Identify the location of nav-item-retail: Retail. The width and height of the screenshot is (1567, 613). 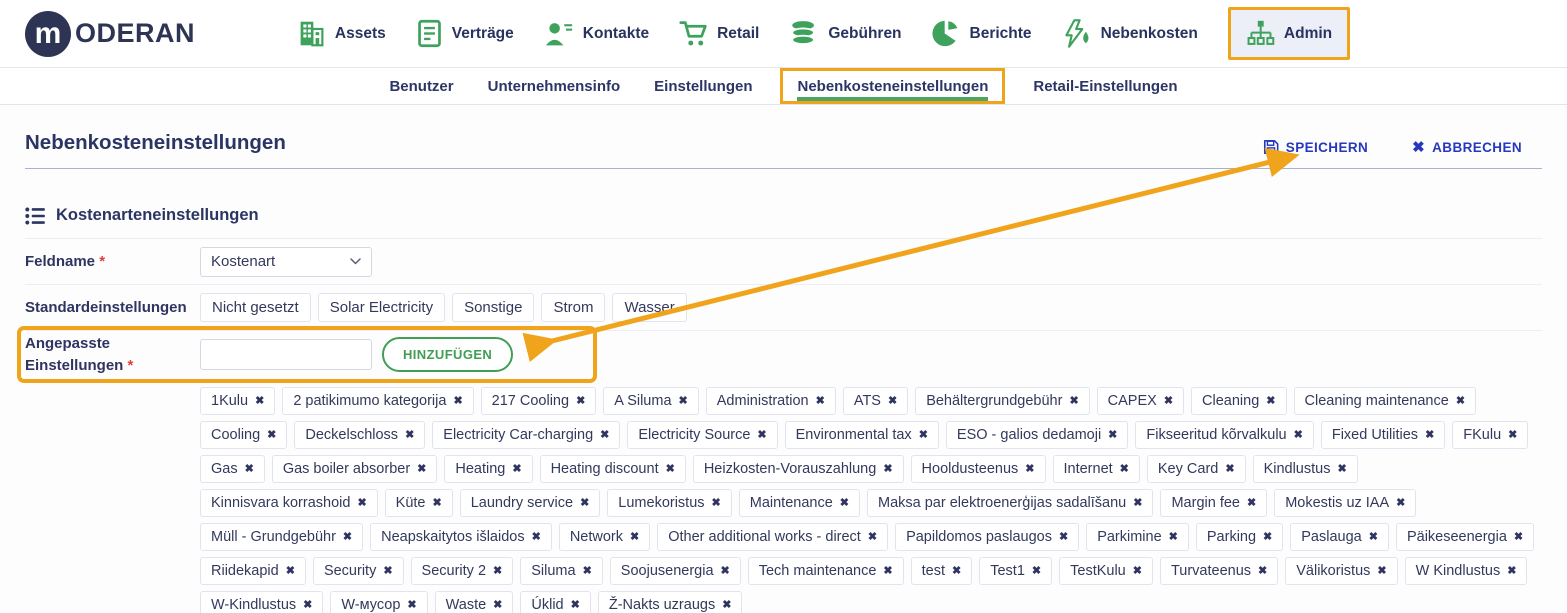
(719, 33).